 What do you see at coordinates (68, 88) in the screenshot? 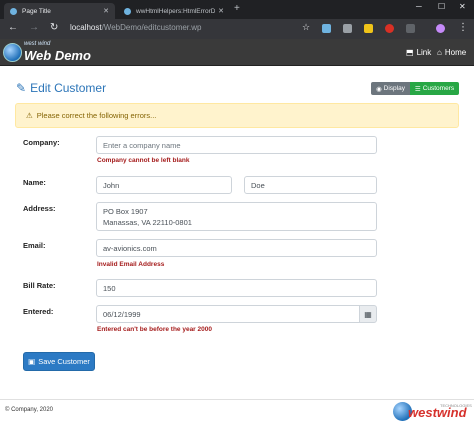
I see `page-title-text: Edit Customer` at bounding box center [68, 88].